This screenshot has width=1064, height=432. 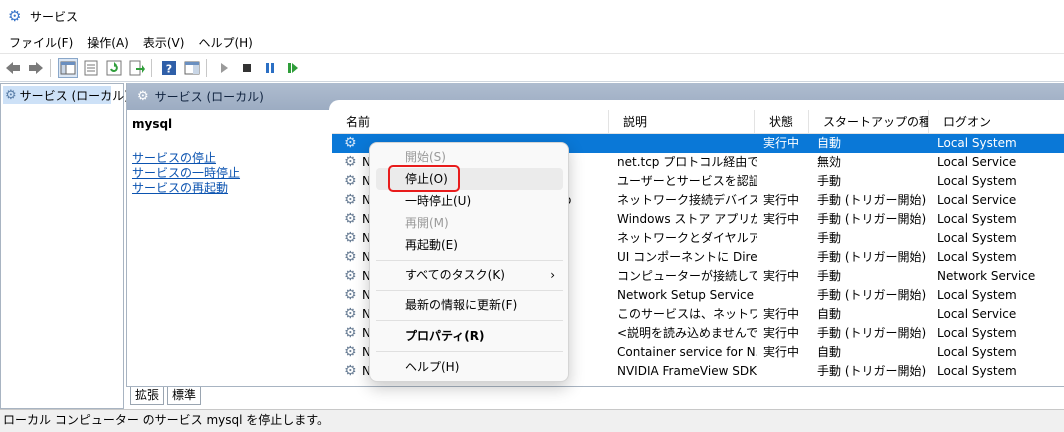 What do you see at coordinates (868, 122) in the screenshot?
I see `column-header-startup-type: スタートアップの種類` at bounding box center [868, 122].